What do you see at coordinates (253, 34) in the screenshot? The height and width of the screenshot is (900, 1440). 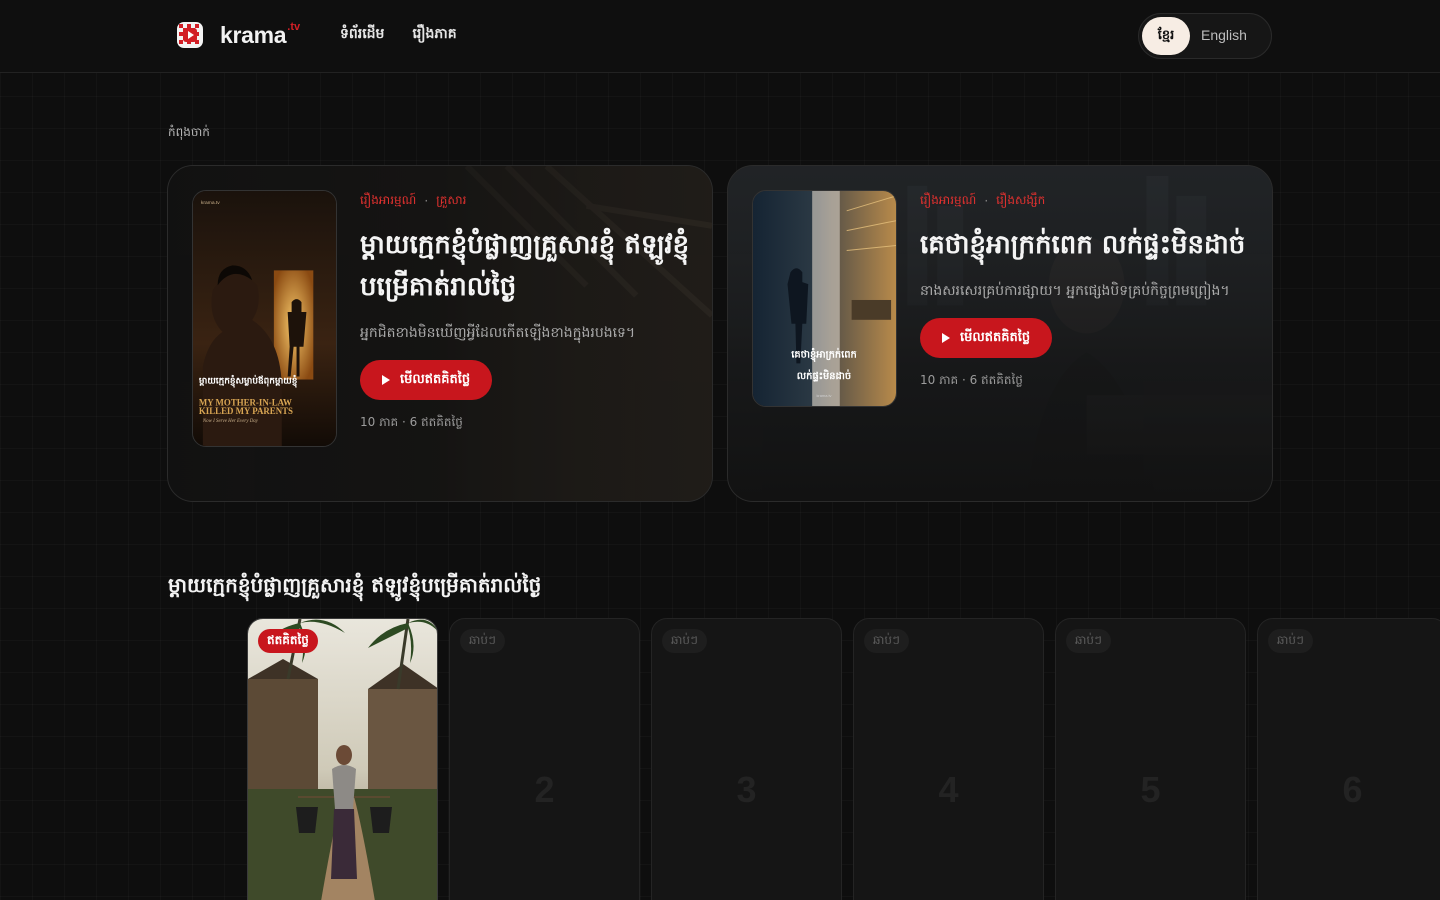 I see `logo-wordmark: krama` at bounding box center [253, 34].